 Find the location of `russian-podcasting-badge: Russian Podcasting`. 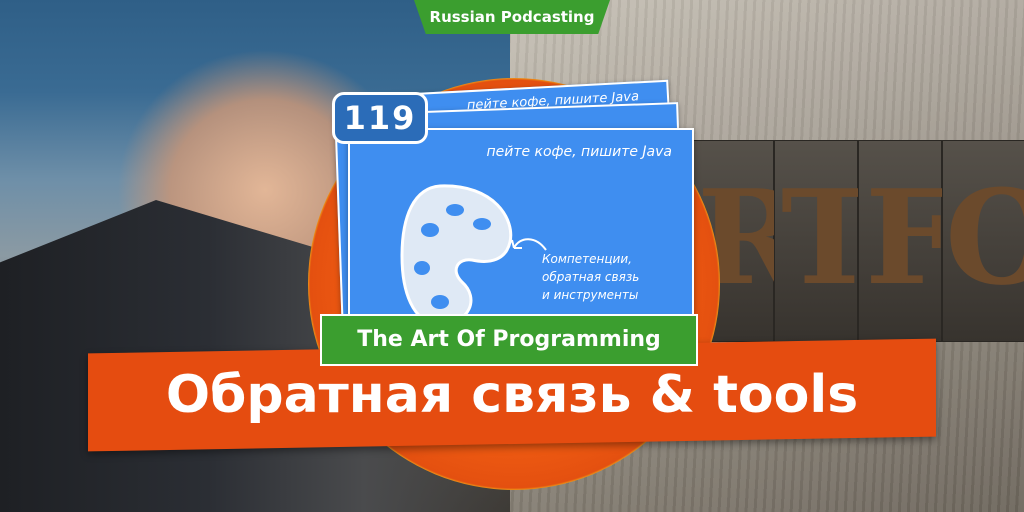

russian-podcasting-badge: Russian Podcasting is located at coordinates (512, 17).